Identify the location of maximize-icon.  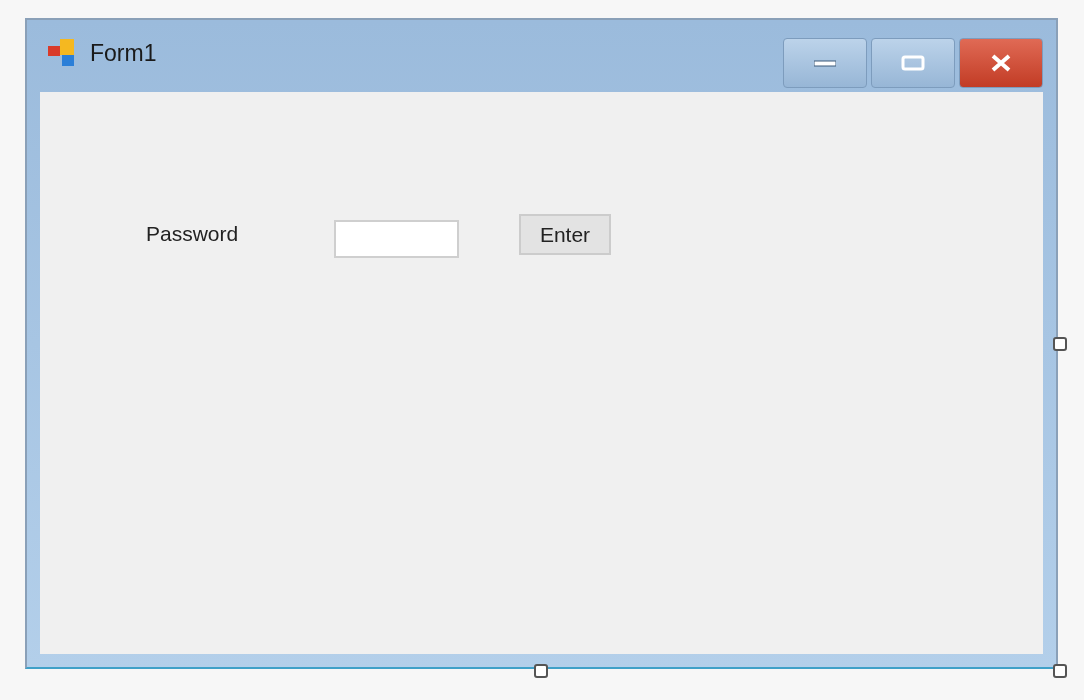
(913, 63).